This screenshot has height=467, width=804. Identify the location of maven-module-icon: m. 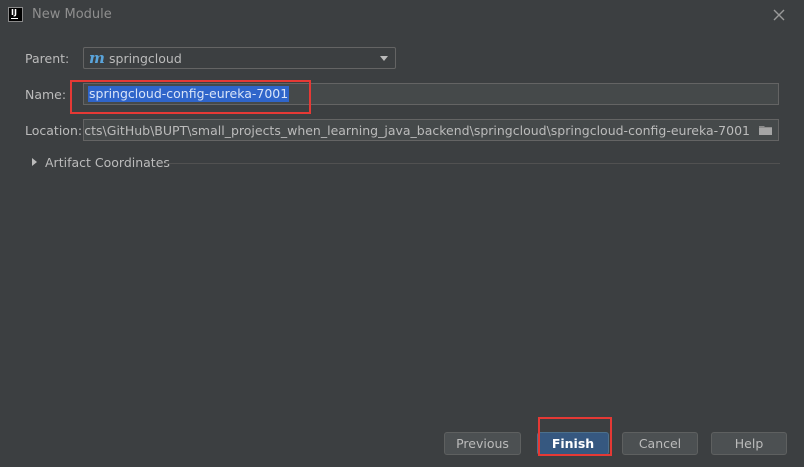
(97, 58).